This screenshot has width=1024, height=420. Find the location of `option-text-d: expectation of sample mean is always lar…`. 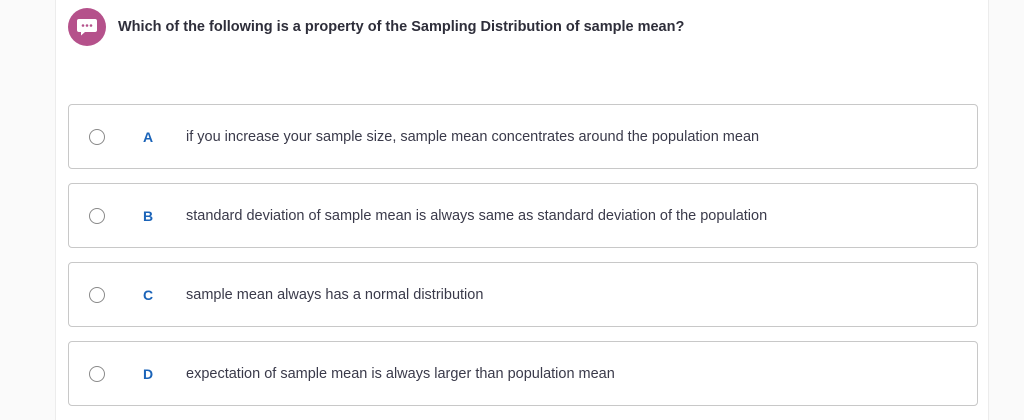

option-text-d: expectation of sample mean is always lar… is located at coordinates (400, 373).